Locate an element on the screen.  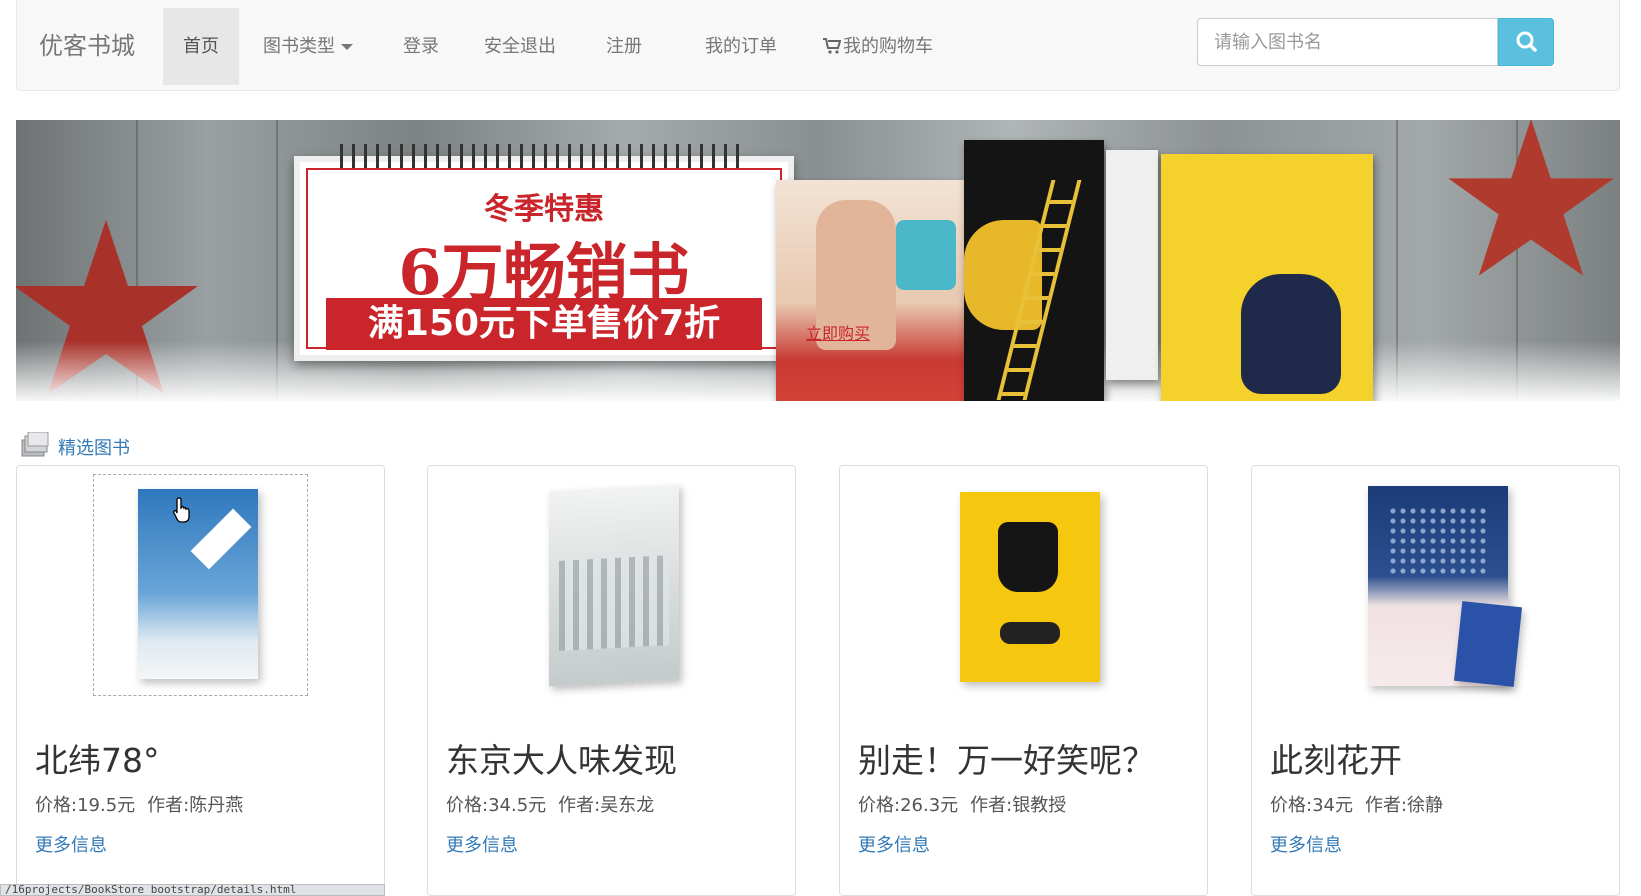
book-card: 别走！万一好笑呢？ 价格:26.3元 作者:银教授 更多信息 is located at coordinates (1023, 680).